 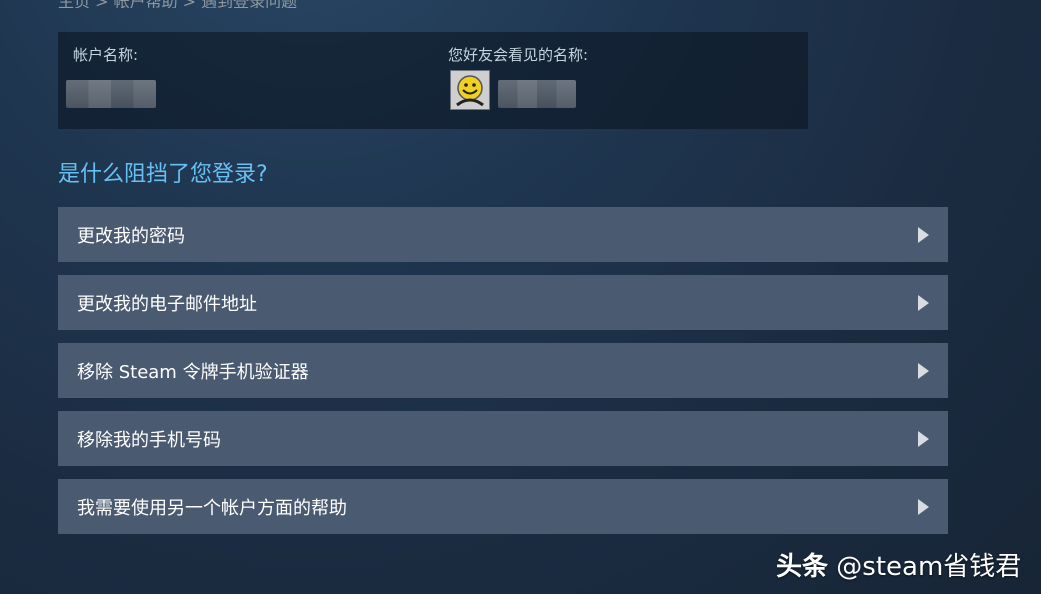 What do you see at coordinates (167, 304) in the screenshot?
I see `option-label: 更改我的电子邮件地址` at bounding box center [167, 304].